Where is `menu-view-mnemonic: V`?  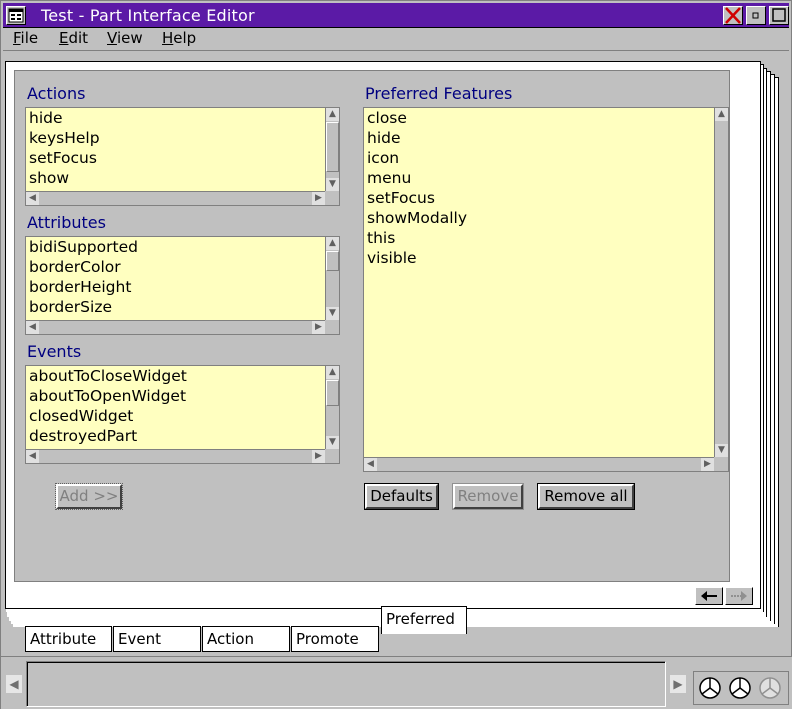
menu-view-mnemonic: V is located at coordinates (112, 38).